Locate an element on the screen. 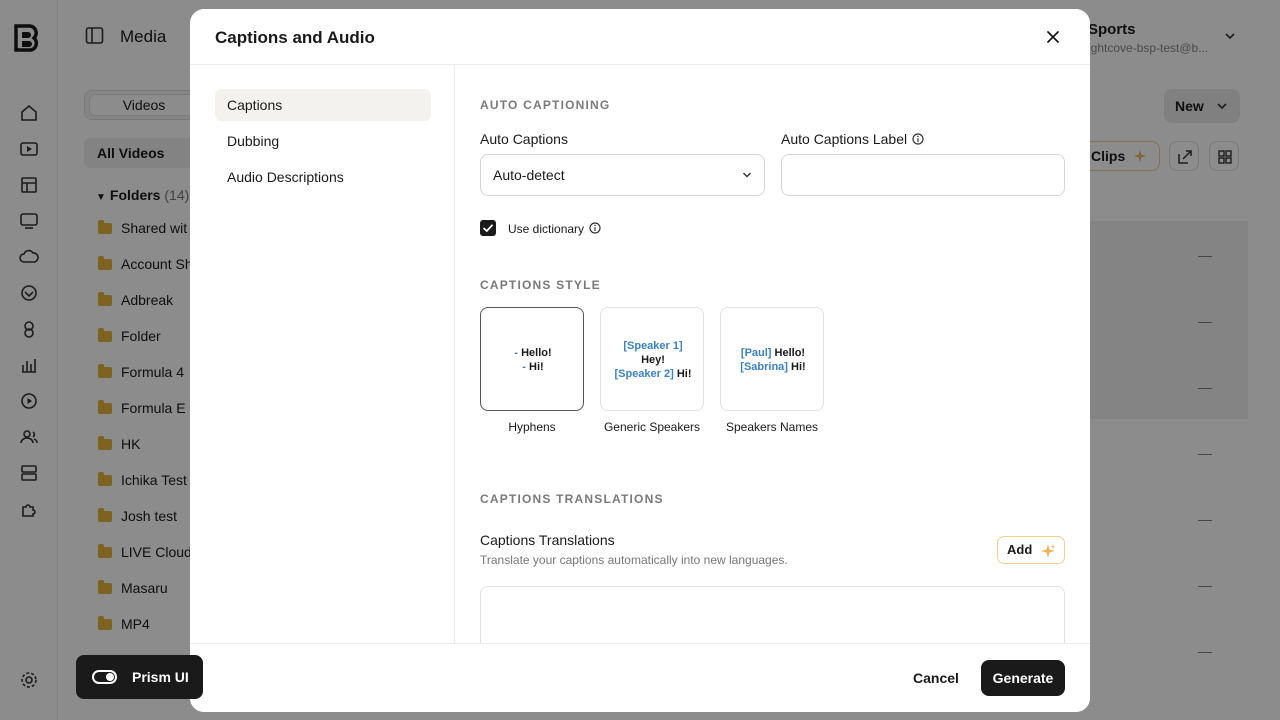  dialog-header: Captions and Audio is located at coordinates (640, 37).